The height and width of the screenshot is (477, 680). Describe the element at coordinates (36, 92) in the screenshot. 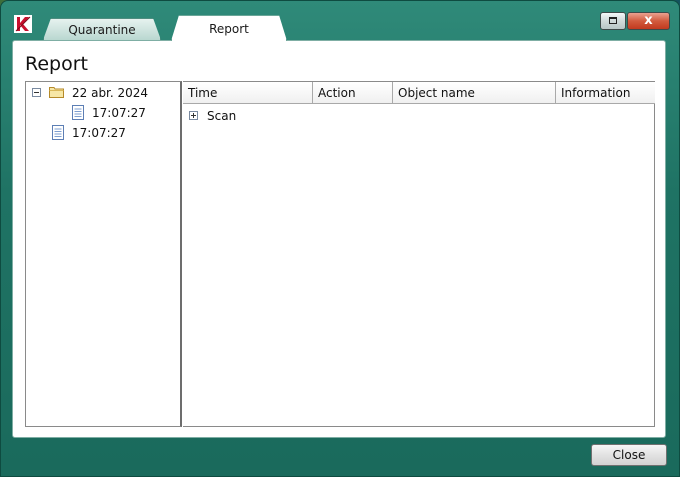

I see `collapse-icon` at that location.